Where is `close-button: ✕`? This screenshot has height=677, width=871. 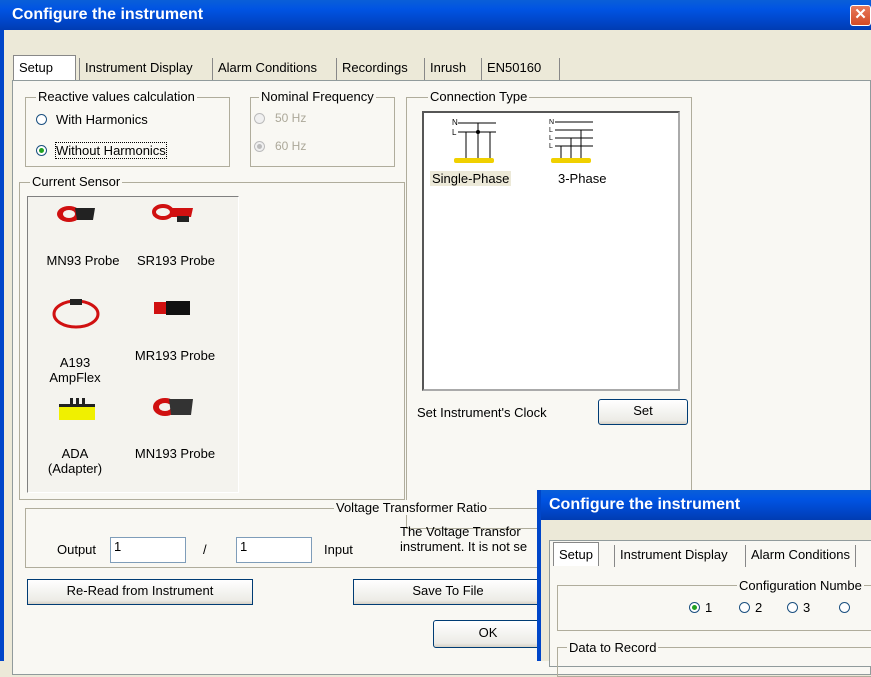
close-button: ✕ is located at coordinates (860, 15).